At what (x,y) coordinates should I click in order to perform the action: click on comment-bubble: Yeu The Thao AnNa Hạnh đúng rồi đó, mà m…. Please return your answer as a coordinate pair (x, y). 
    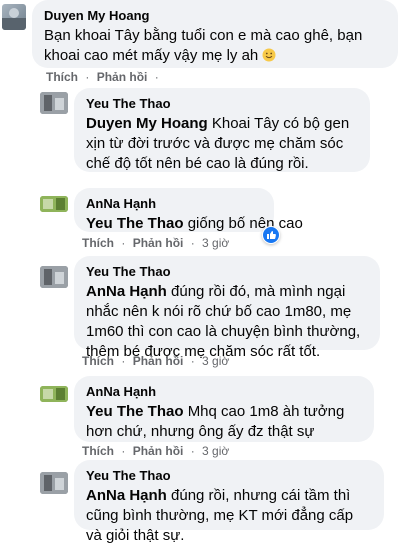
    Looking at the image, I should click on (227, 308).